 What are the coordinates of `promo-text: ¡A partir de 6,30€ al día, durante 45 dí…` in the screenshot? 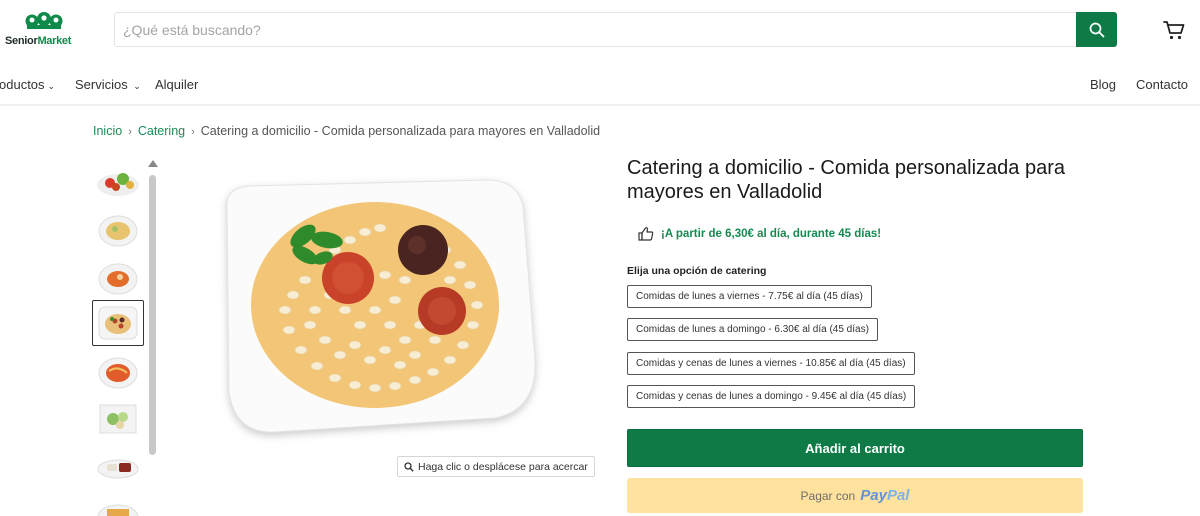 It's located at (771, 234).